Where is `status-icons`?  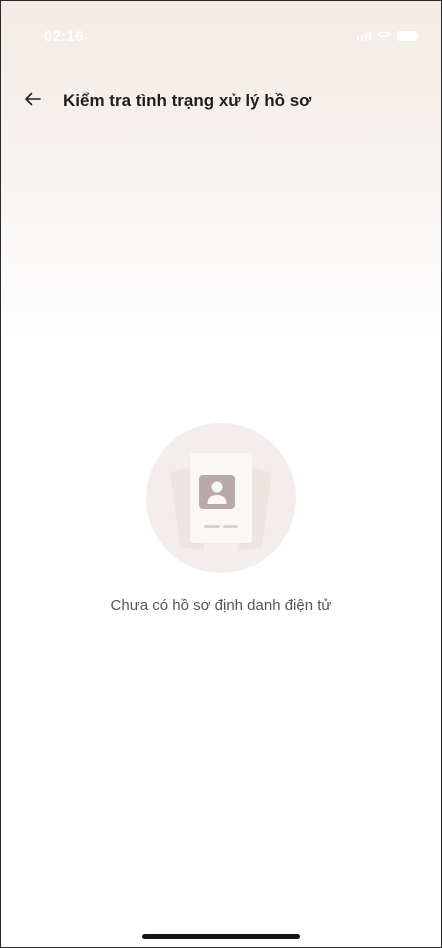
status-icons is located at coordinates (387, 36).